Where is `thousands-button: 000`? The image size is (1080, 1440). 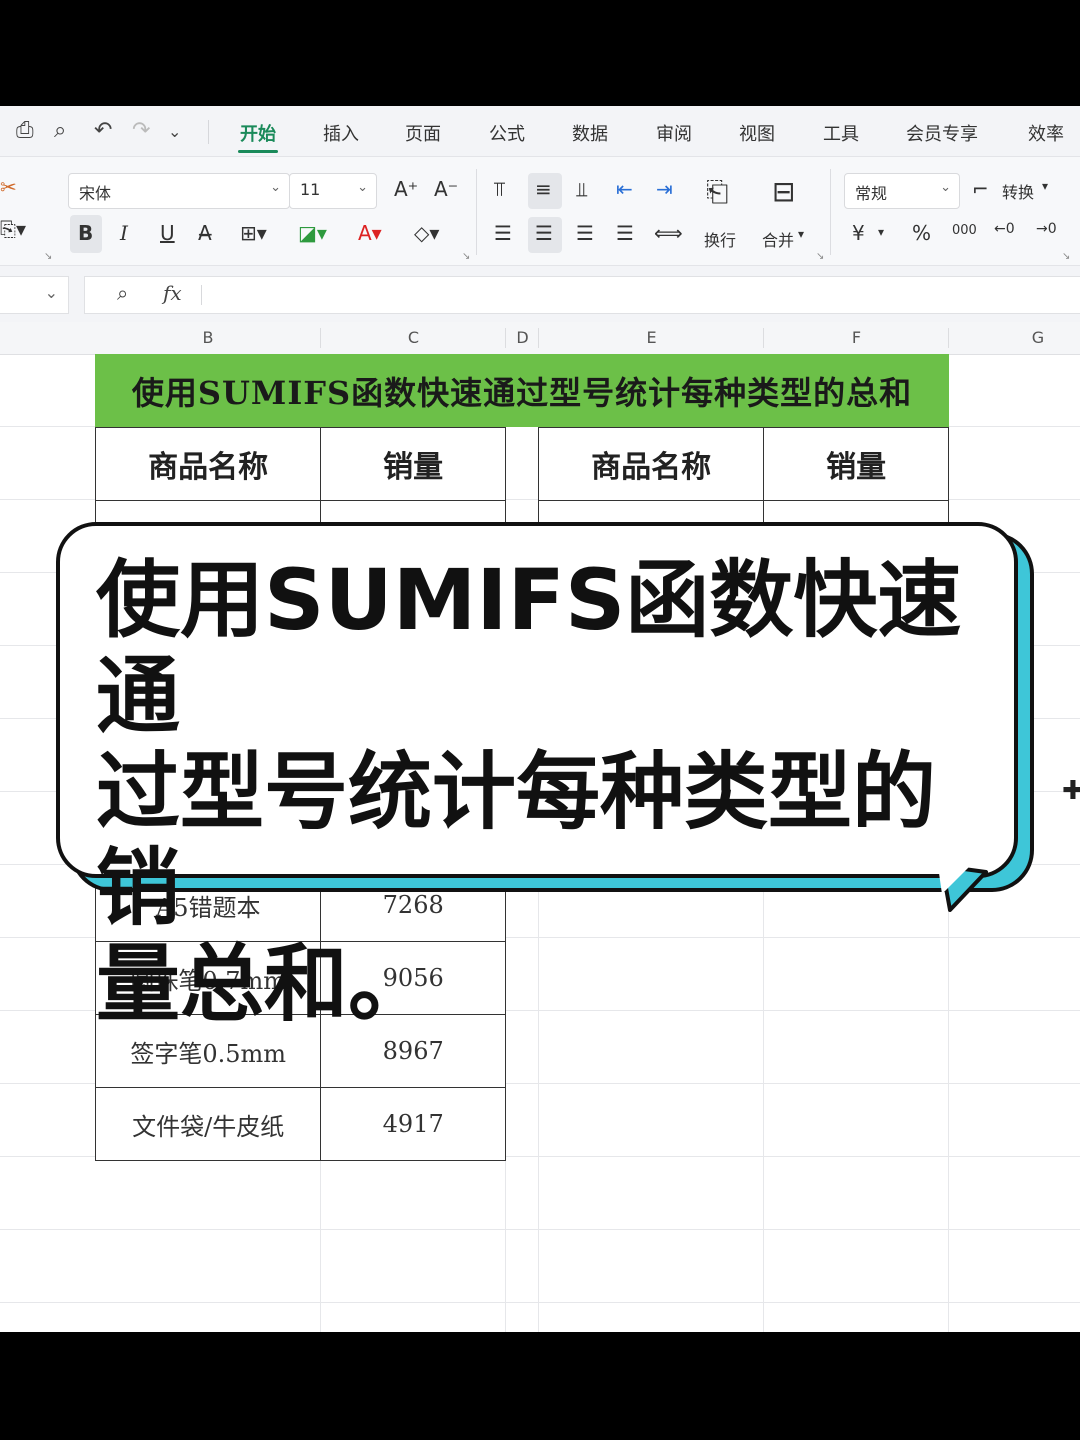
thousands-button: 000 is located at coordinates (964, 230).